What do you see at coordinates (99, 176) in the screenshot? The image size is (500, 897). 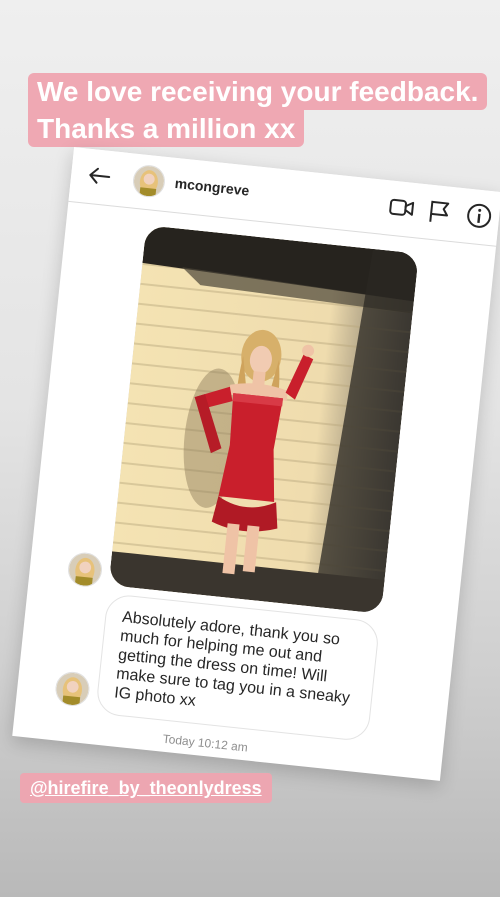 I see `back-arrow-icon` at bounding box center [99, 176].